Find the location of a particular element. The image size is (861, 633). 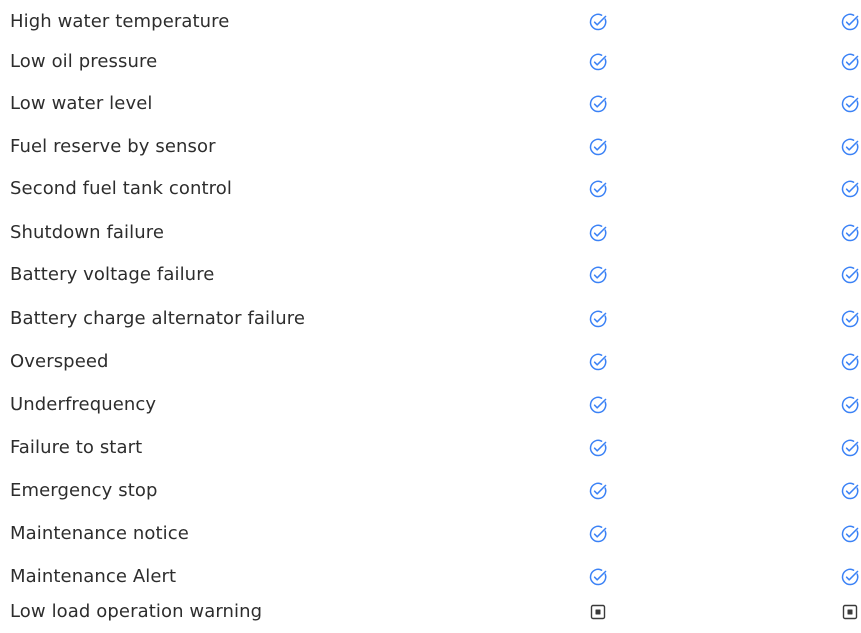

table-row: Maintenance notice is located at coordinates (430, 533).